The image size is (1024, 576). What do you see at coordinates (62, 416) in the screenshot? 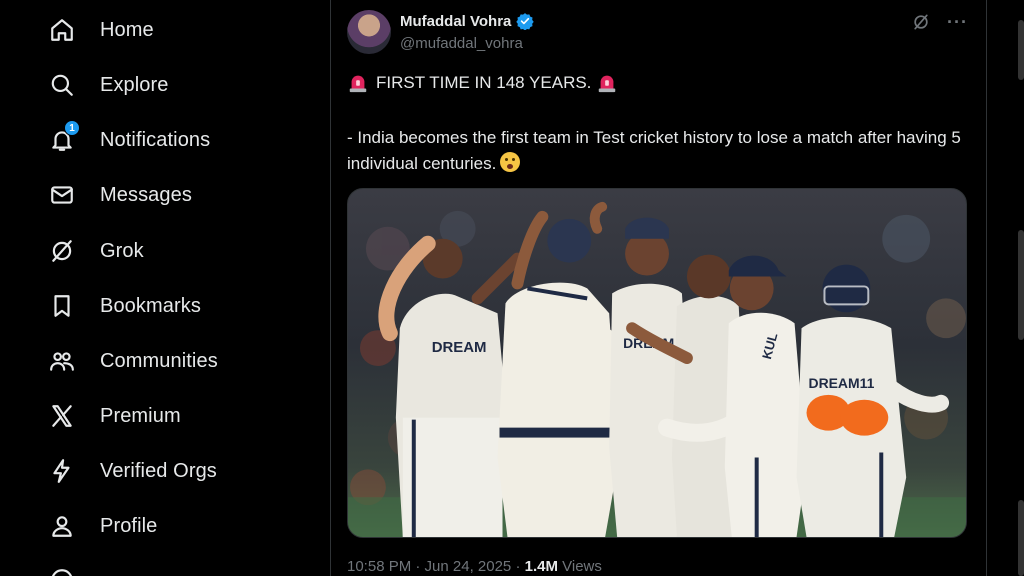
I see `x-logo-icon` at bounding box center [62, 416].